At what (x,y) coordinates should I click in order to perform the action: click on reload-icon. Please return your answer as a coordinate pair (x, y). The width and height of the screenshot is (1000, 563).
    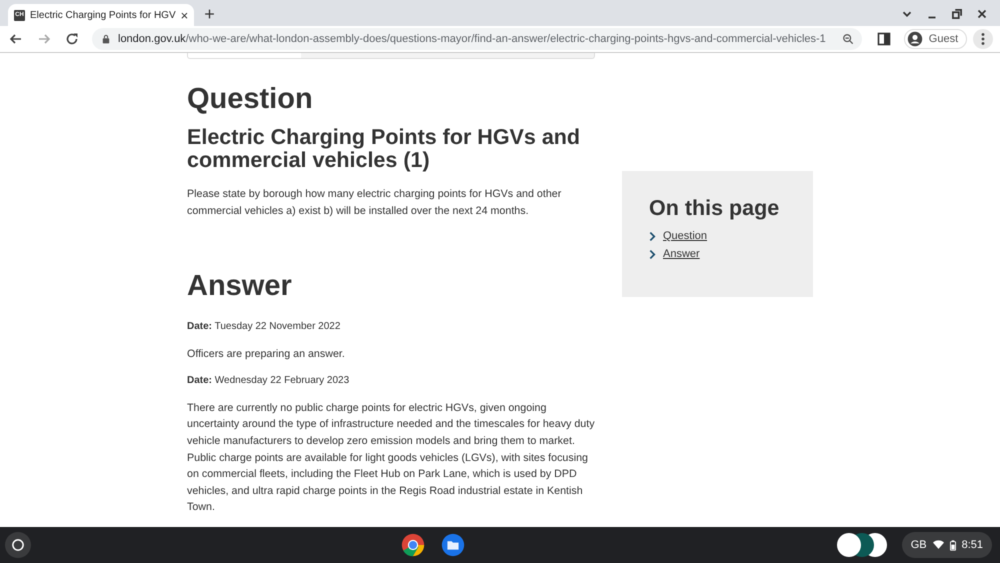
    Looking at the image, I should click on (72, 39).